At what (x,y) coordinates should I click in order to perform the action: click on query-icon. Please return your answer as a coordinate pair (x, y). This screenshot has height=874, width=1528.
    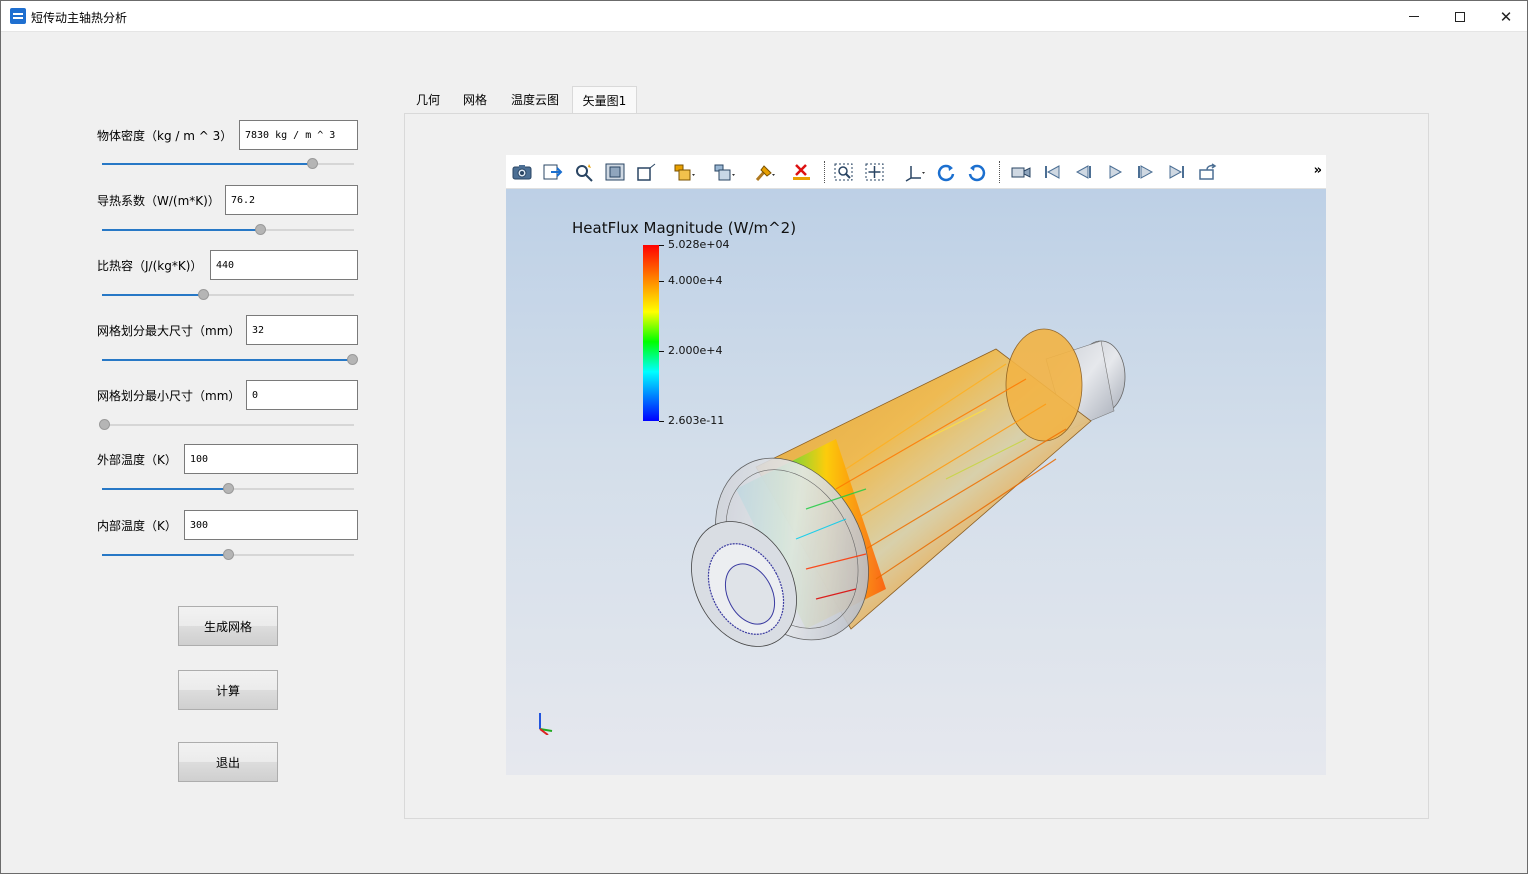
    Looking at the image, I should click on (584, 172).